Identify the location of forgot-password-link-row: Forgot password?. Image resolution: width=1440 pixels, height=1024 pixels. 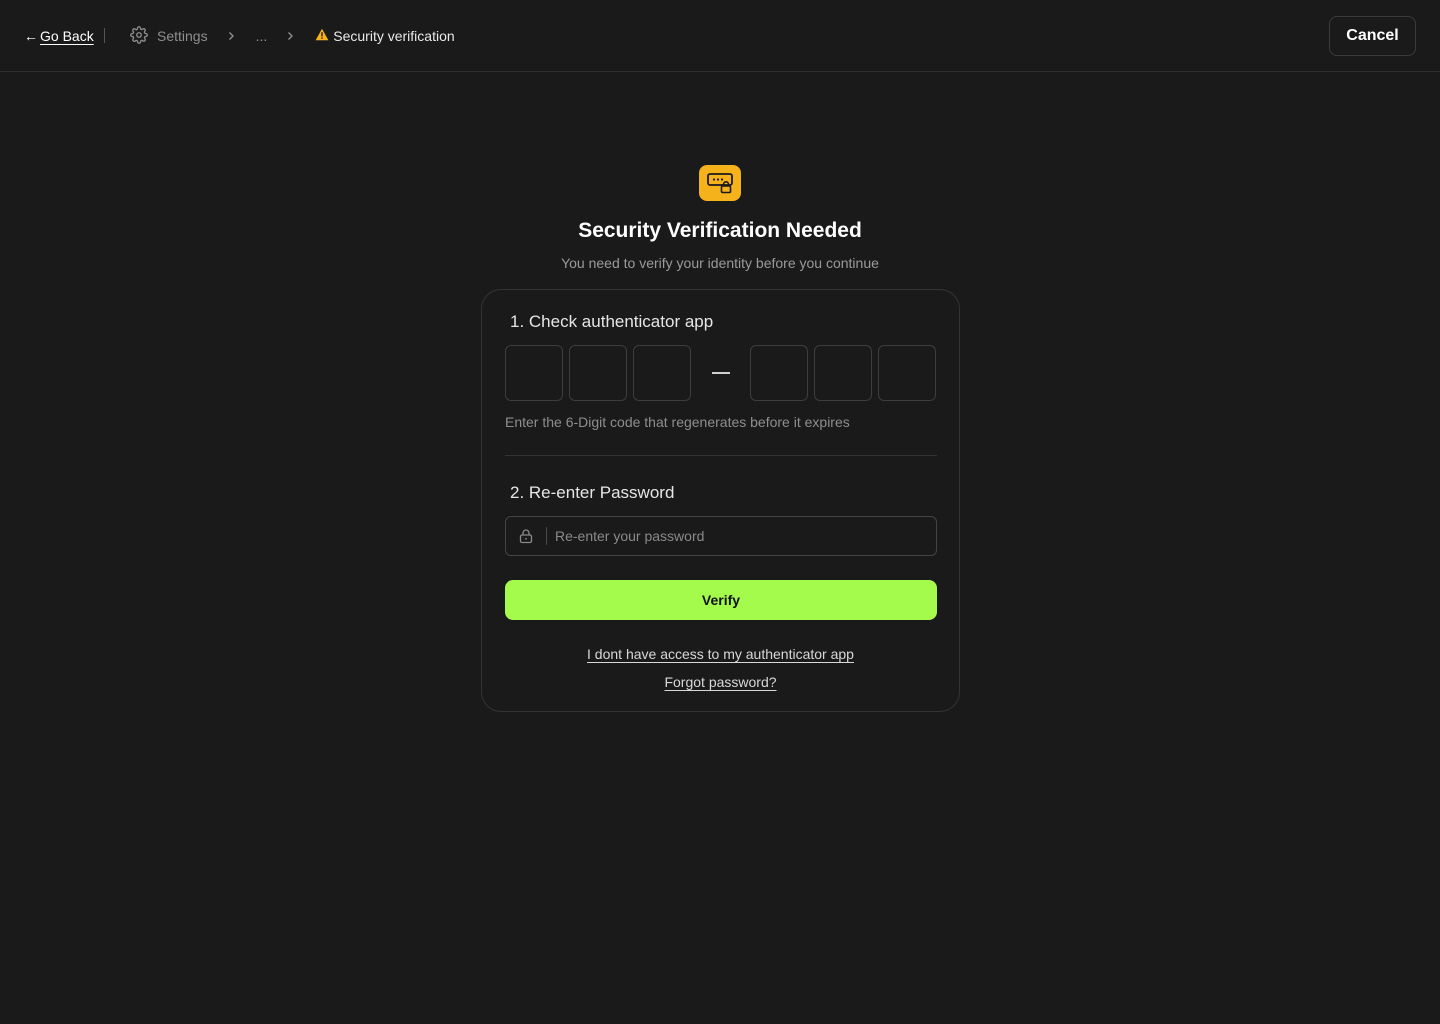
(720, 682).